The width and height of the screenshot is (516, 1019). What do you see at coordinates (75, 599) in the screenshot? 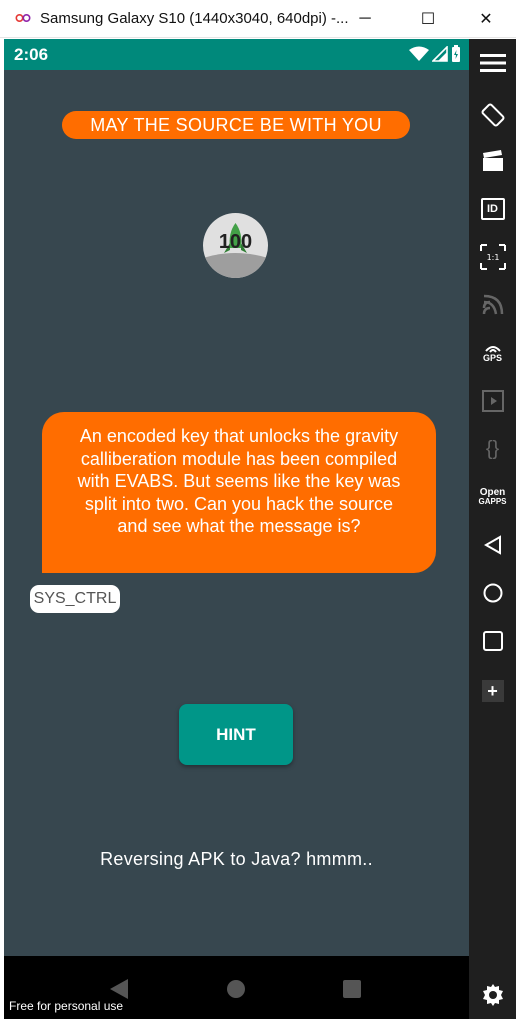
I see `sender-label: SYS_CTRL` at bounding box center [75, 599].